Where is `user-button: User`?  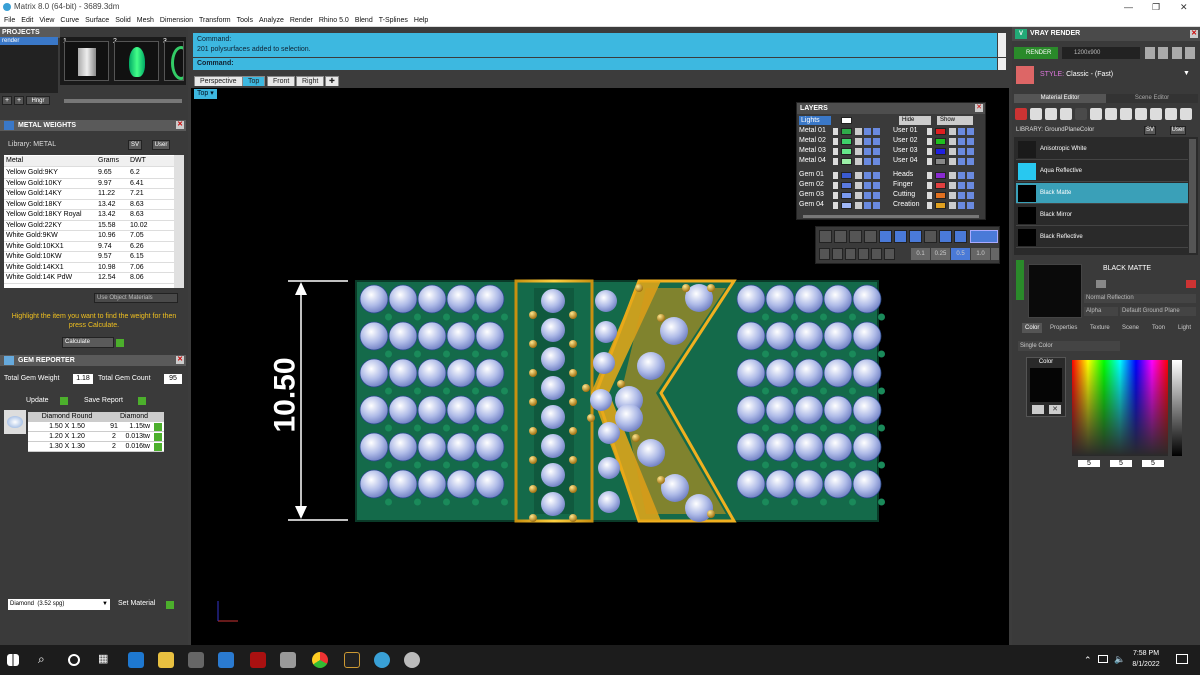
user-button: User is located at coordinates (161, 145).